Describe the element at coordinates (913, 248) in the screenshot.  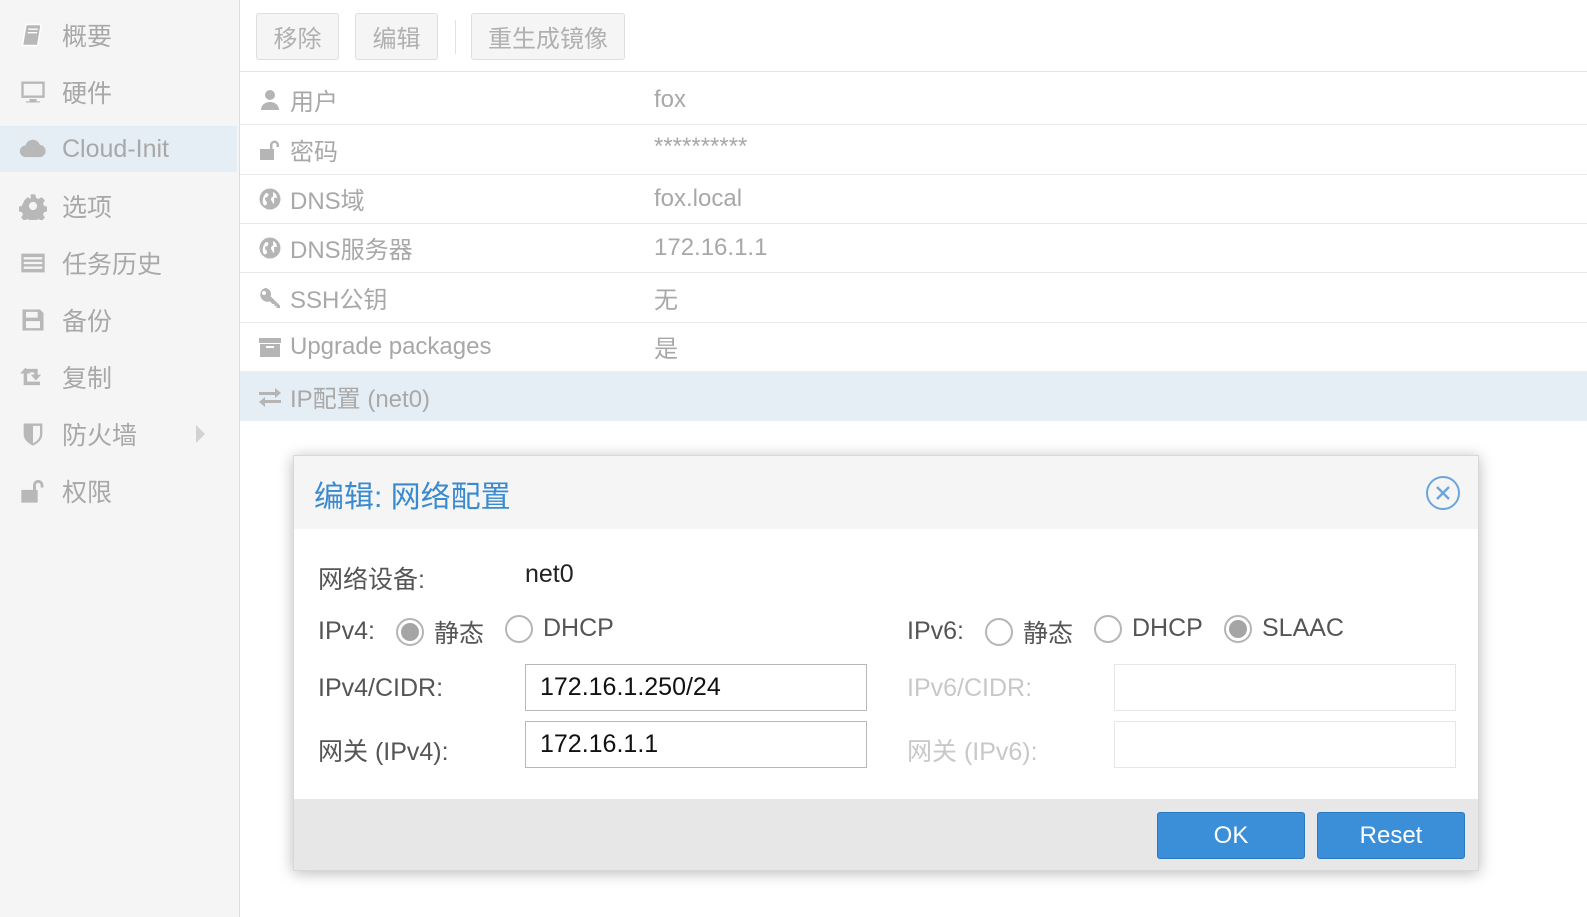
I see `table-row-dns-server: DNS服务器 172.16.1.1` at that location.